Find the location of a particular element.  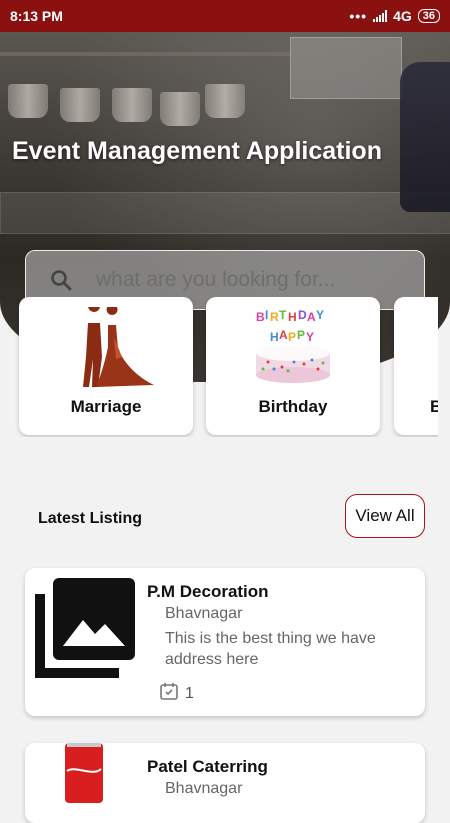

category-card-marriage: Marriage is located at coordinates (106, 366).